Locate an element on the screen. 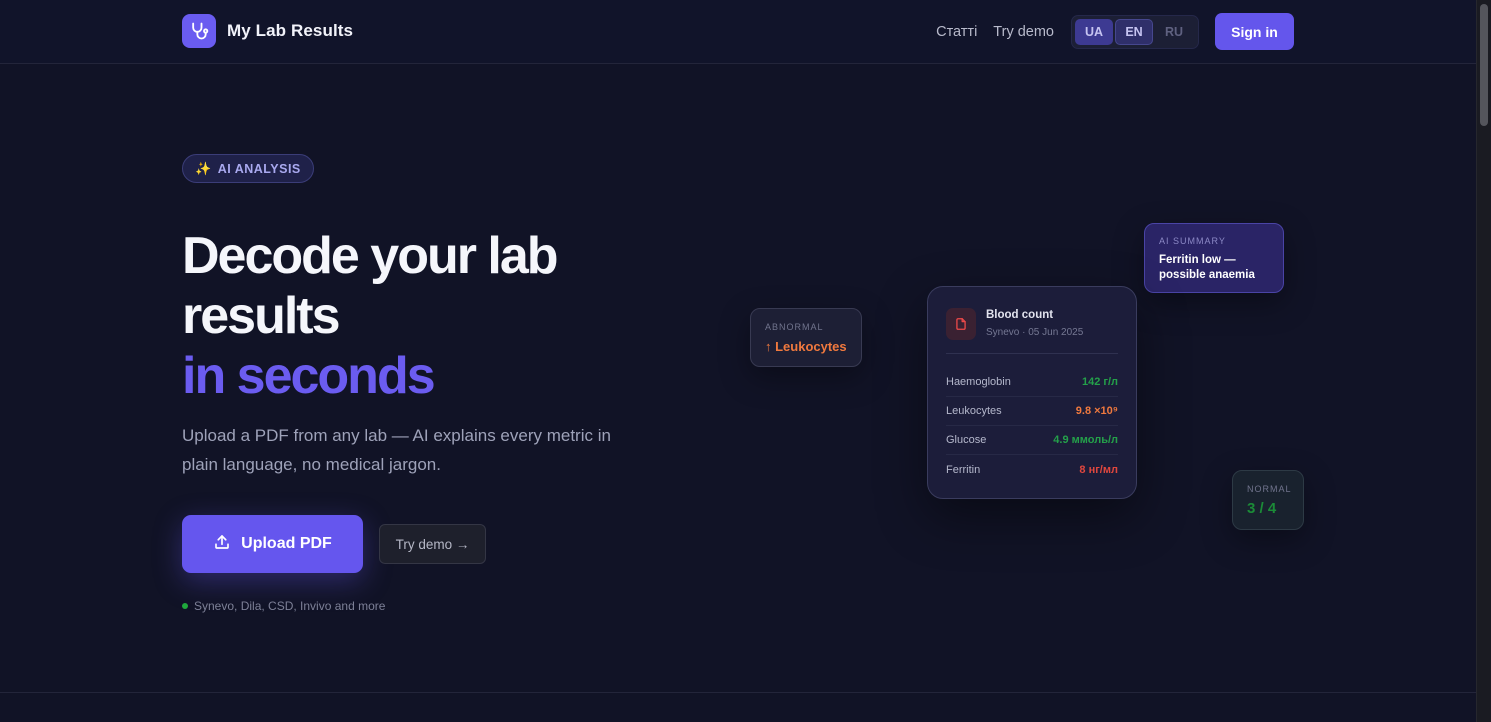 The image size is (1491, 722). card-subtitle: Synevo · 05 Jun 2025 is located at coordinates (1035, 332).